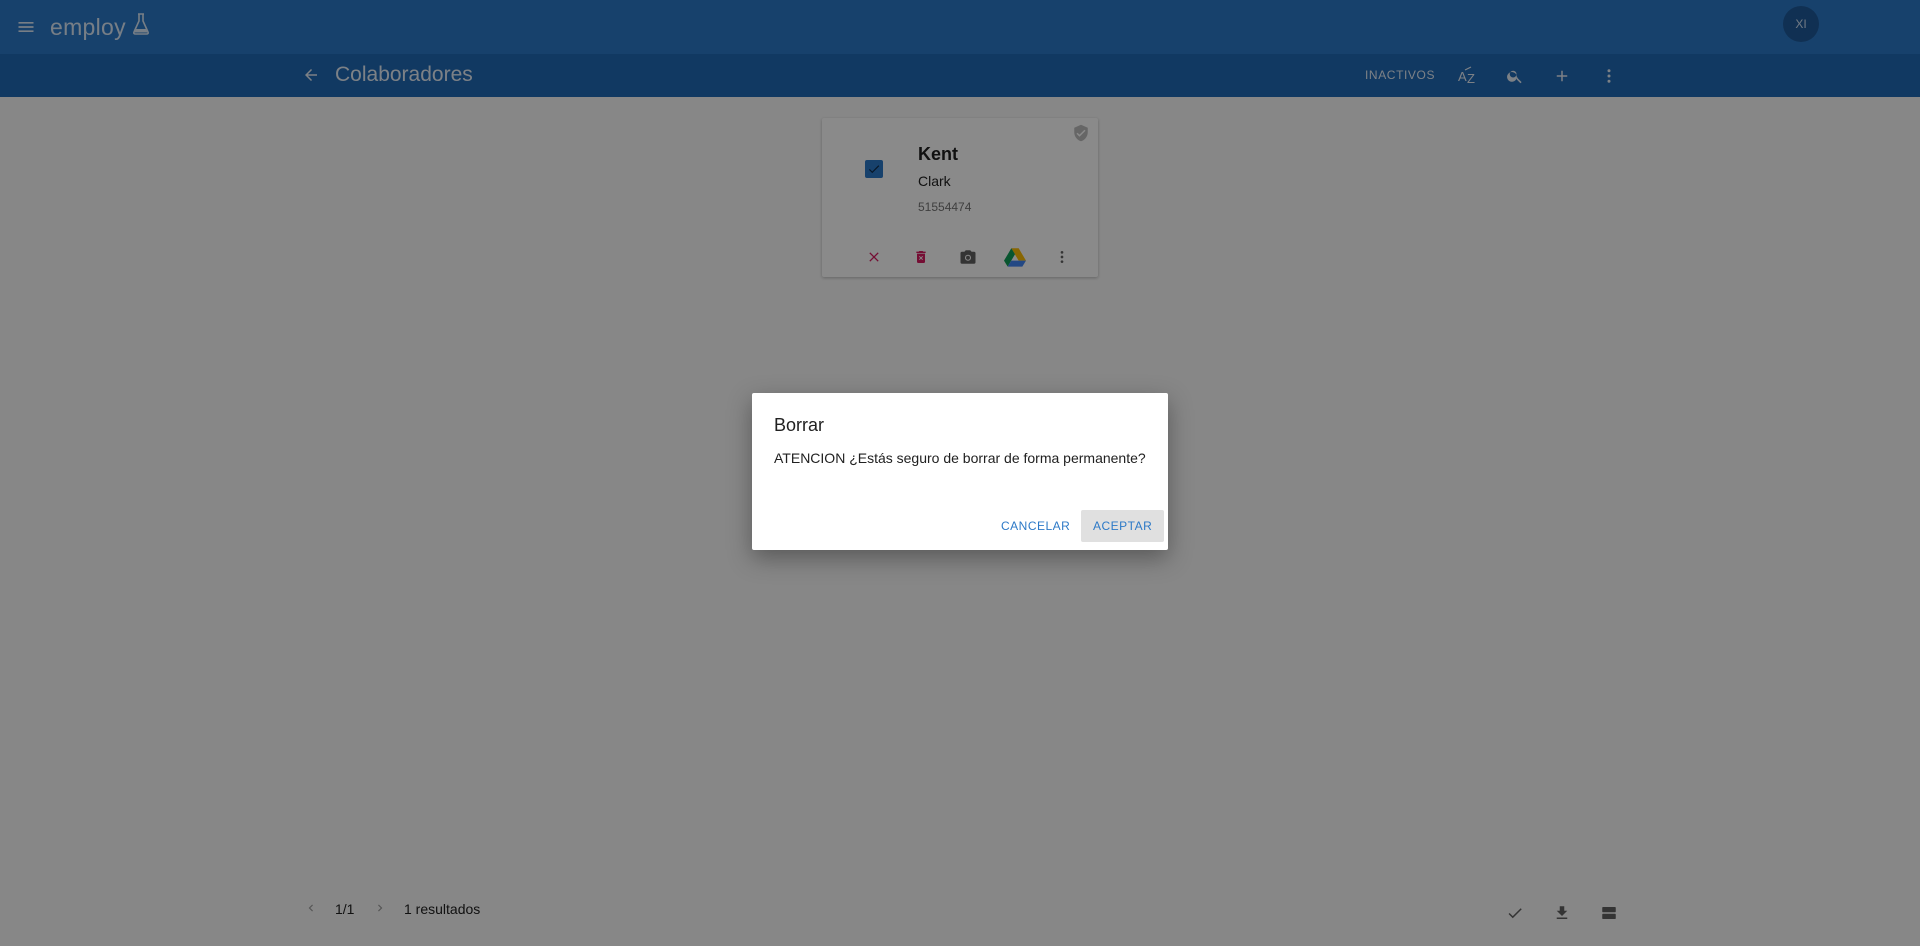 This screenshot has height=946, width=1920. I want to click on accept-button: ACEPTAR, so click(1123, 526).